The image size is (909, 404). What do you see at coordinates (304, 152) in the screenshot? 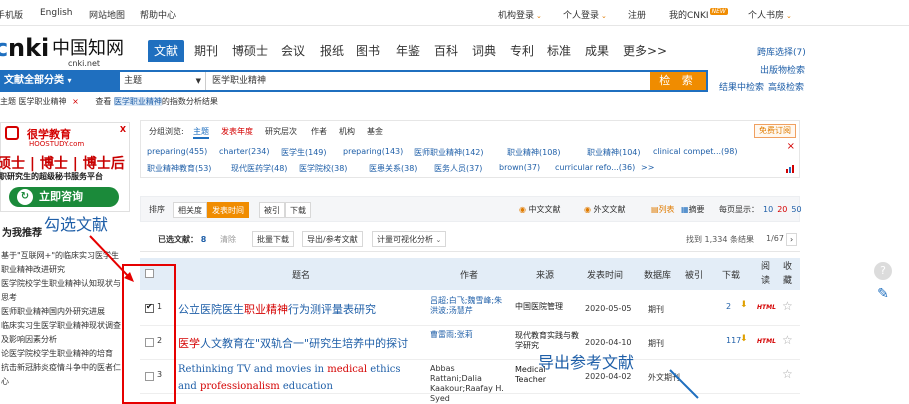
I see `group-chip: 医学生(149)` at bounding box center [304, 152].